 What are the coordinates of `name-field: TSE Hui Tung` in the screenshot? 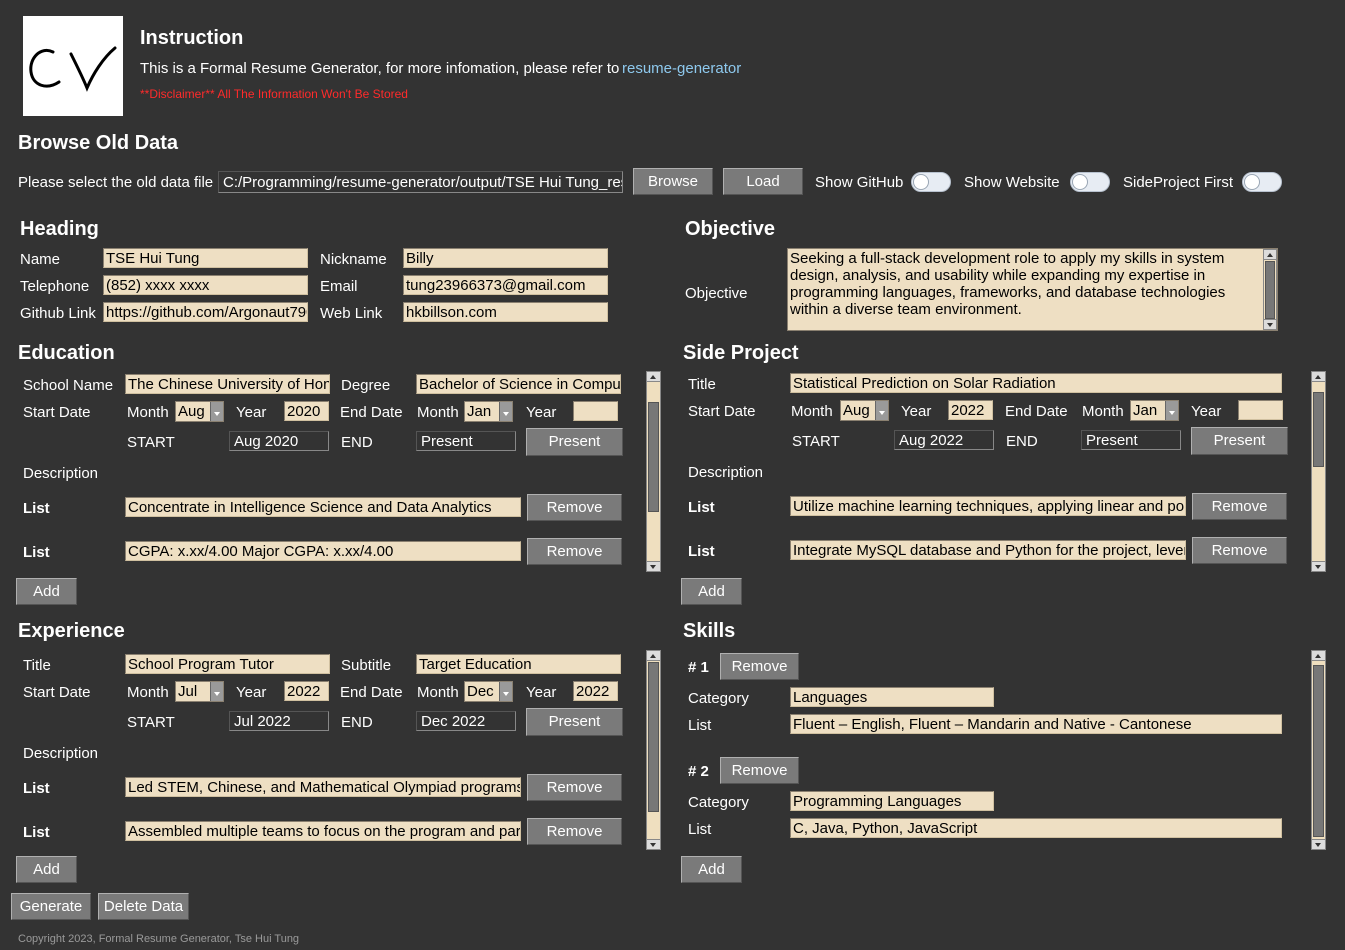 It's located at (205, 258).